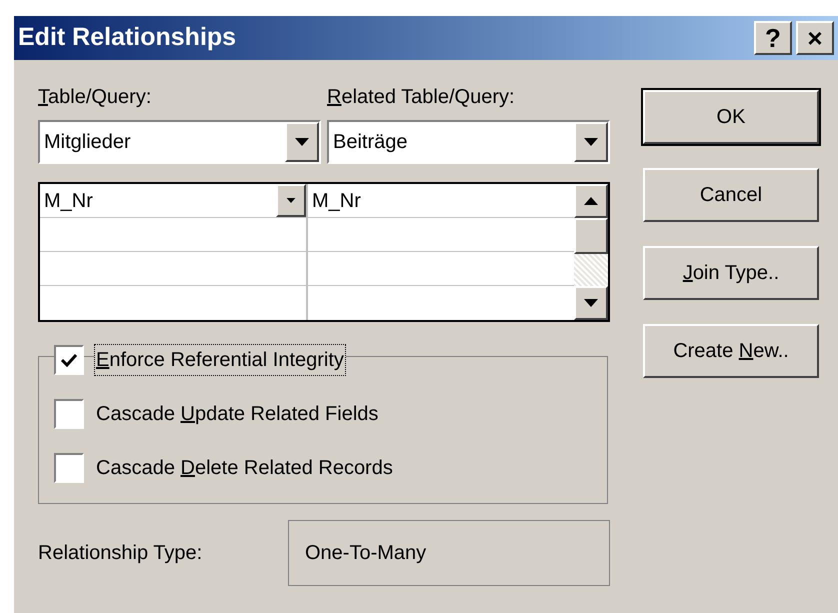 The image size is (838, 613). Describe the element at coordinates (731, 195) in the screenshot. I see `dialog-button: Cancel` at that location.